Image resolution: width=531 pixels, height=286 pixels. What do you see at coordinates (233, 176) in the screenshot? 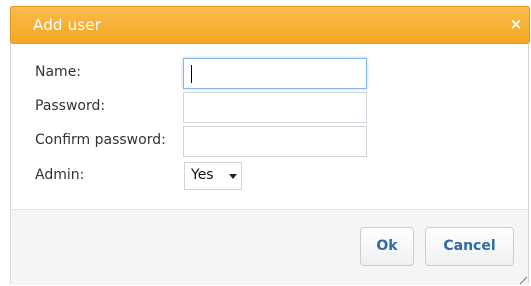
I see `chevron-down-icon` at bounding box center [233, 176].